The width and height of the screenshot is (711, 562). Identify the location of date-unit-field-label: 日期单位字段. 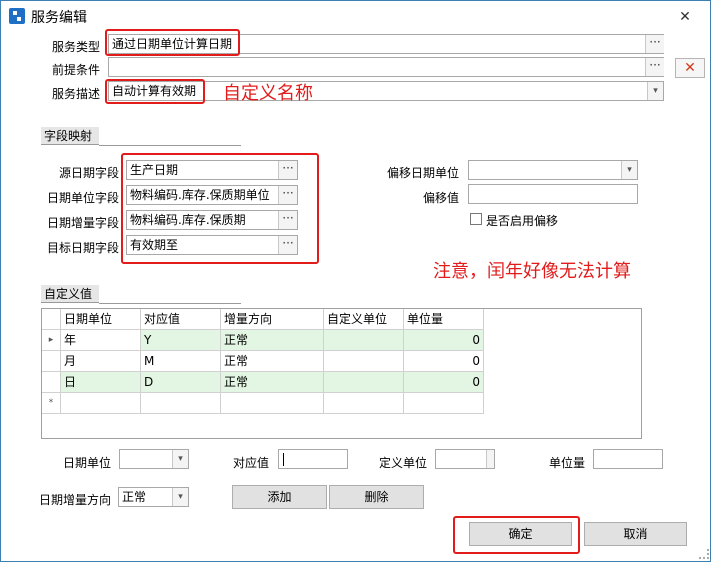
(83, 198).